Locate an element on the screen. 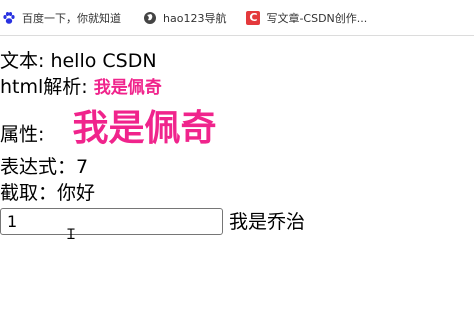 This screenshot has height=326, width=474. bookmark-hao123: hao123导航 is located at coordinates (184, 17).